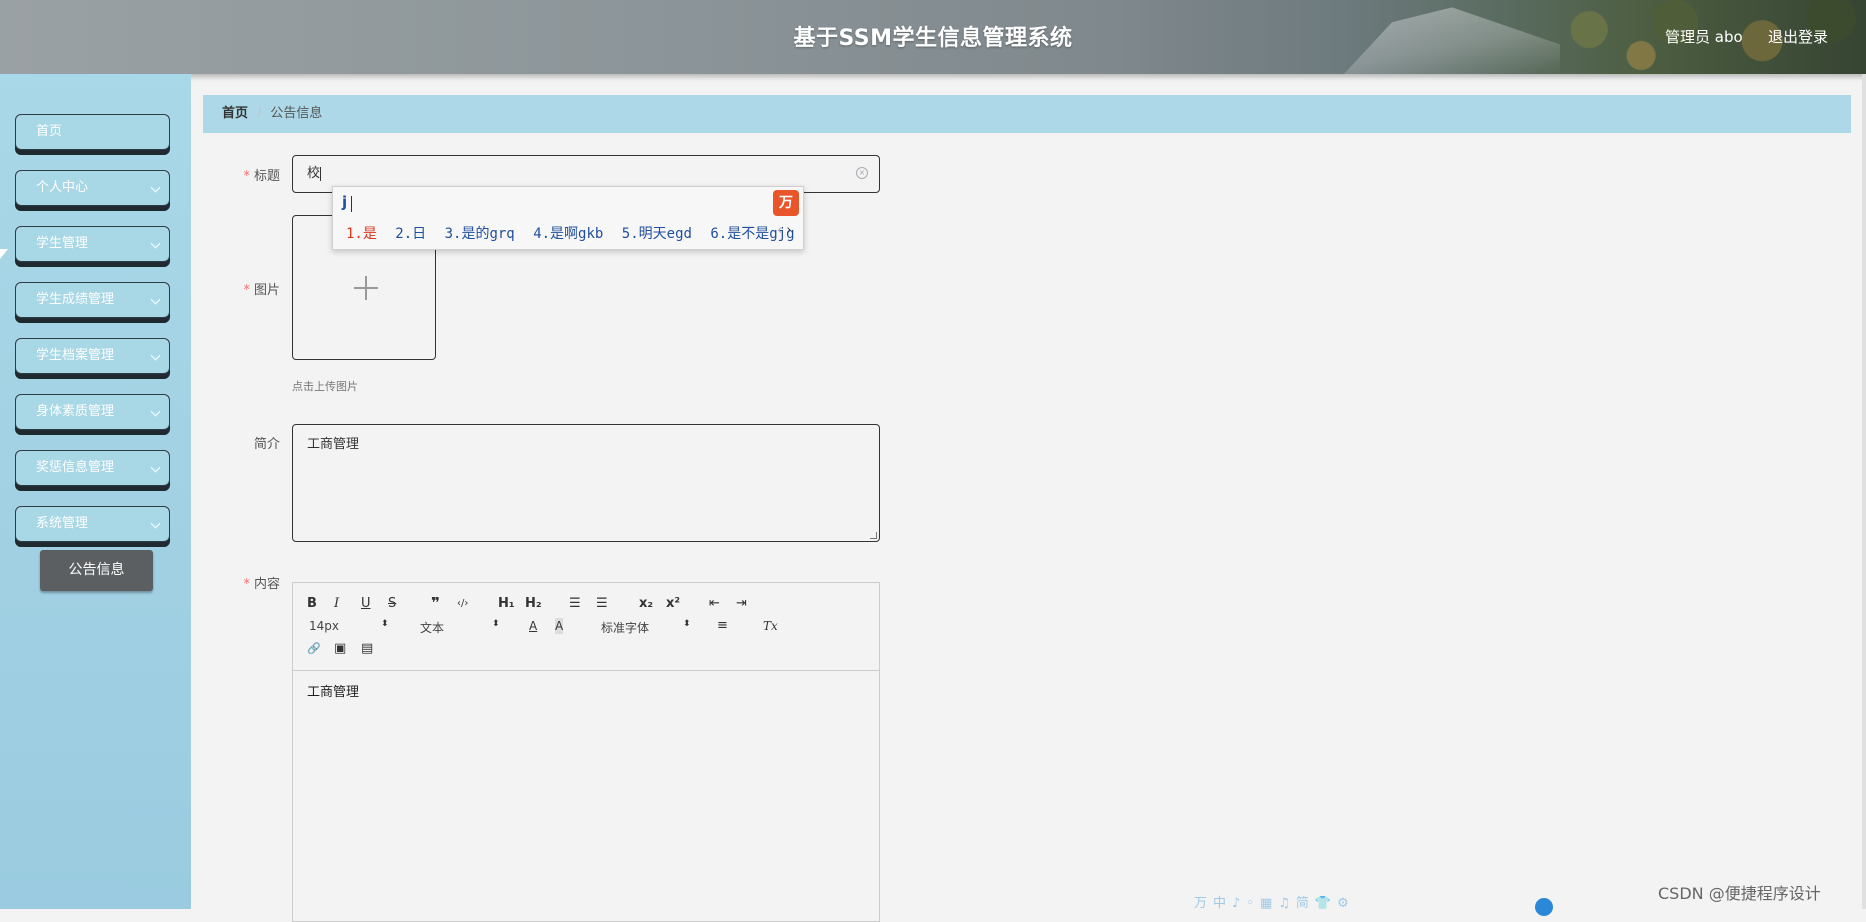 Image resolution: width=1866 pixels, height=922 pixels. Describe the element at coordinates (657, 234) in the screenshot. I see `ime-candidate: 5.明天egd` at that location.